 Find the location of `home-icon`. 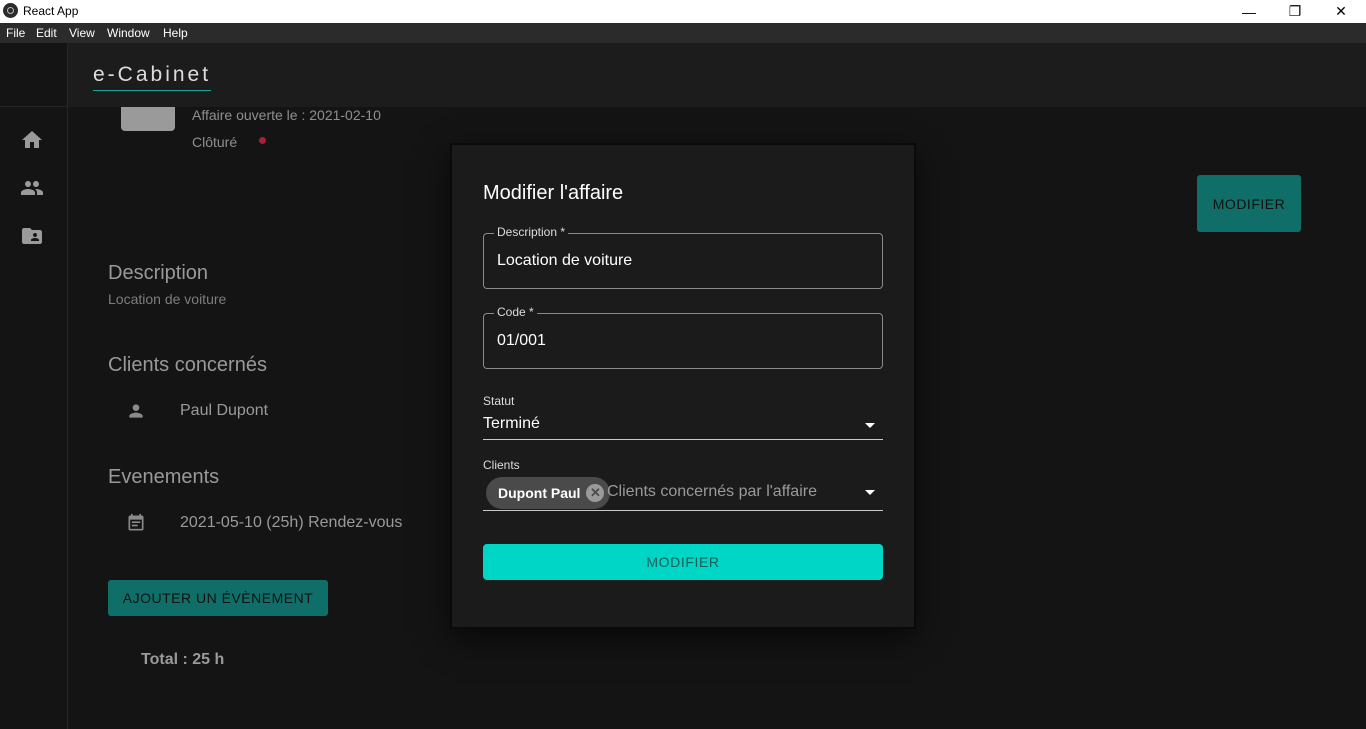

home-icon is located at coordinates (32, 140).